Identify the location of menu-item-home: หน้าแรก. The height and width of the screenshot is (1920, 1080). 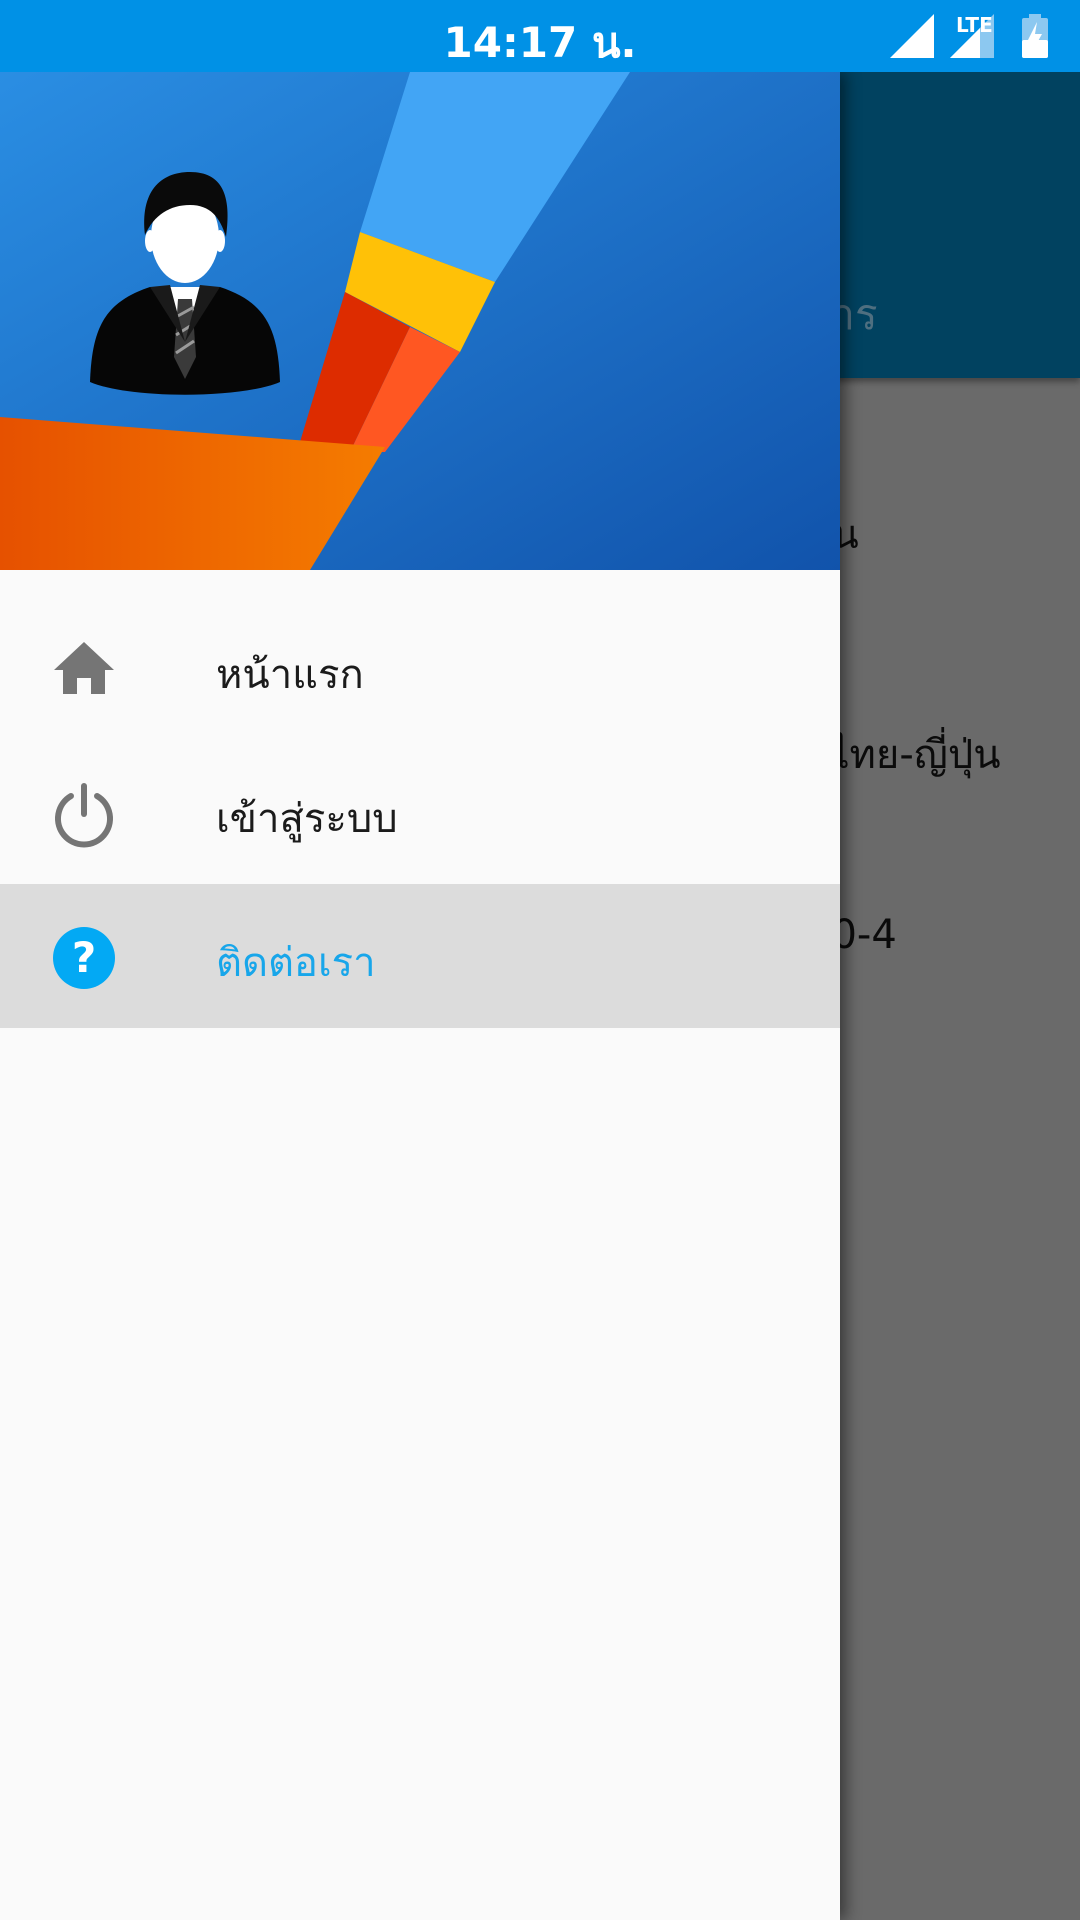
(420, 668).